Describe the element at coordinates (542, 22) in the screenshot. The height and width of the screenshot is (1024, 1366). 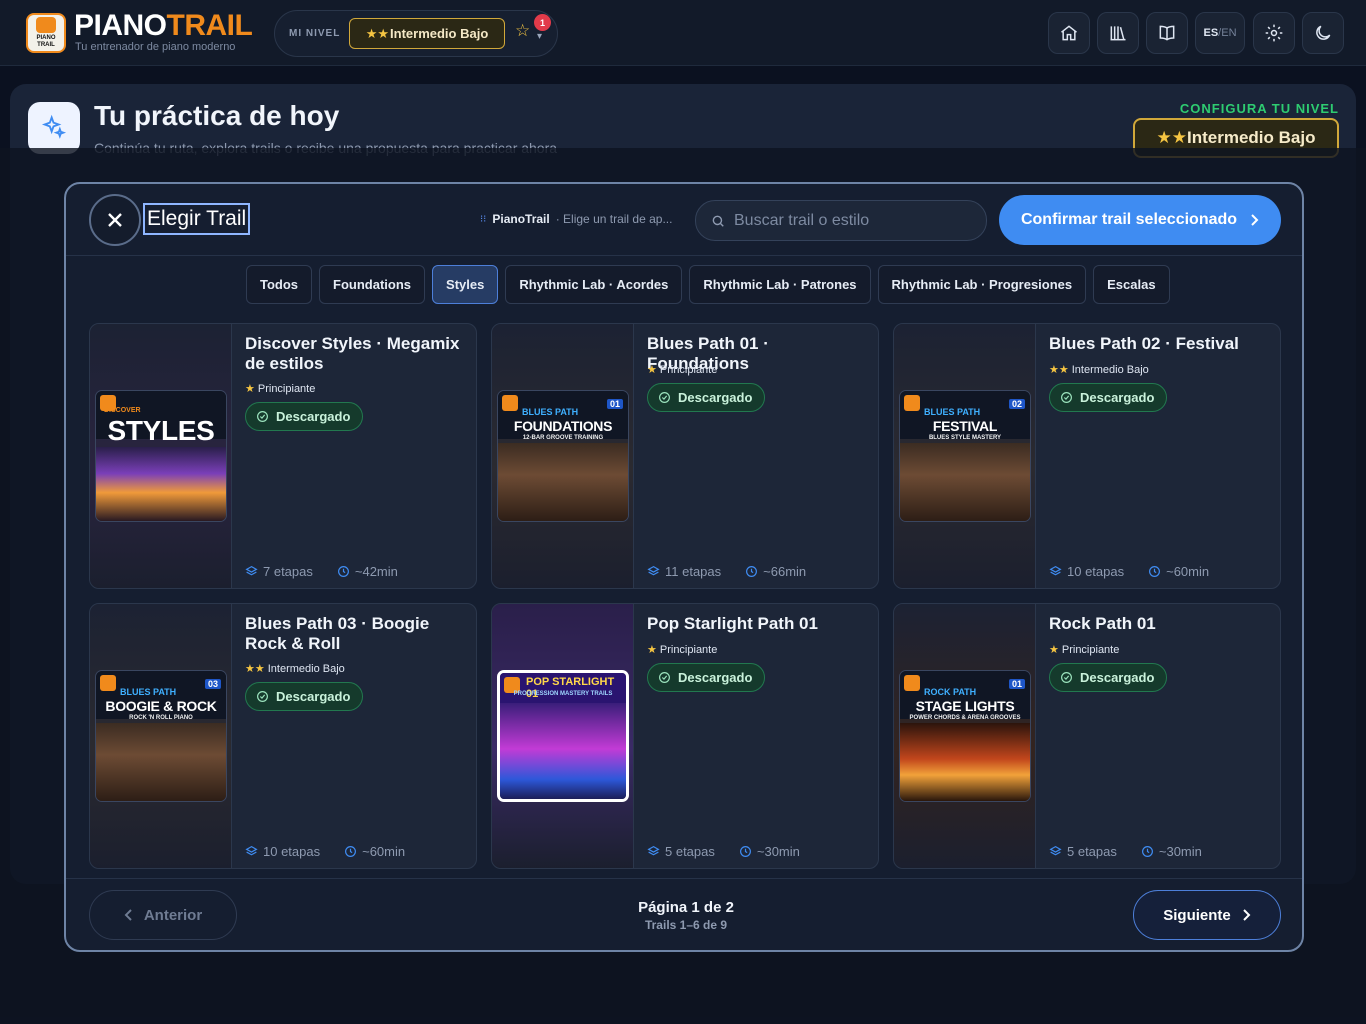
I see `notification-badge: 1` at that location.